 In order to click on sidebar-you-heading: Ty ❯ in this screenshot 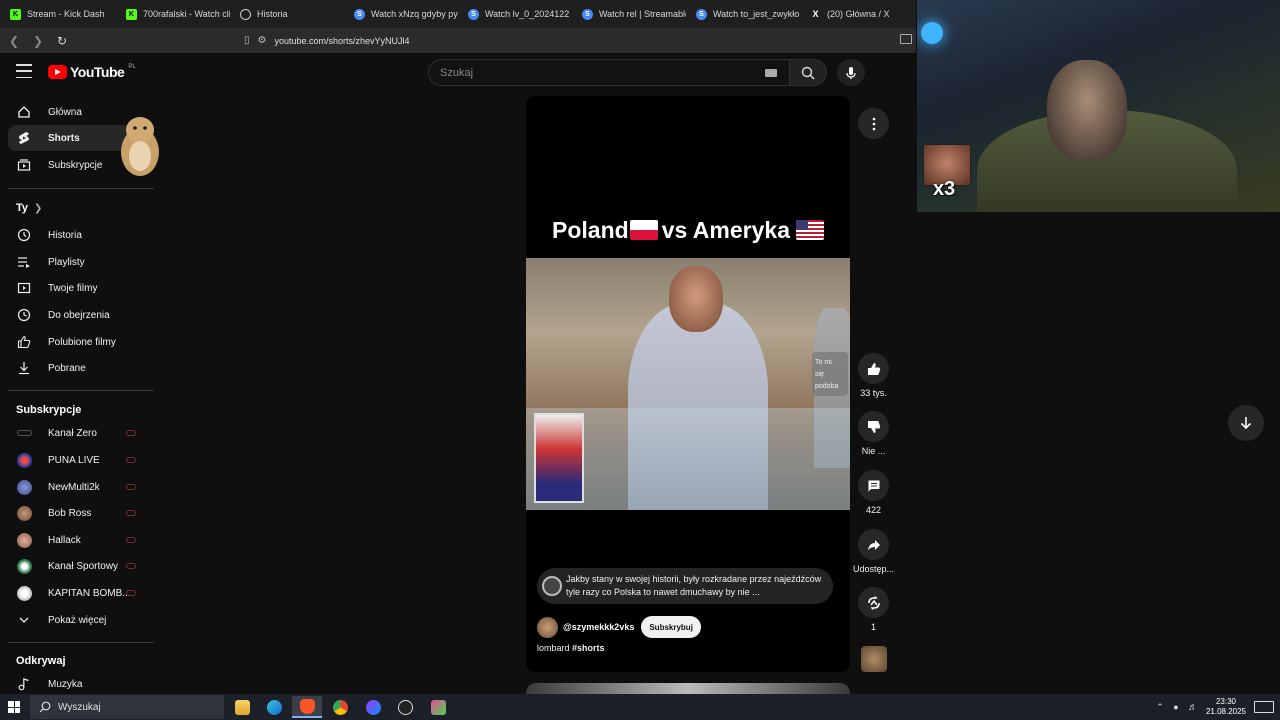, I will do `click(29, 208)`.